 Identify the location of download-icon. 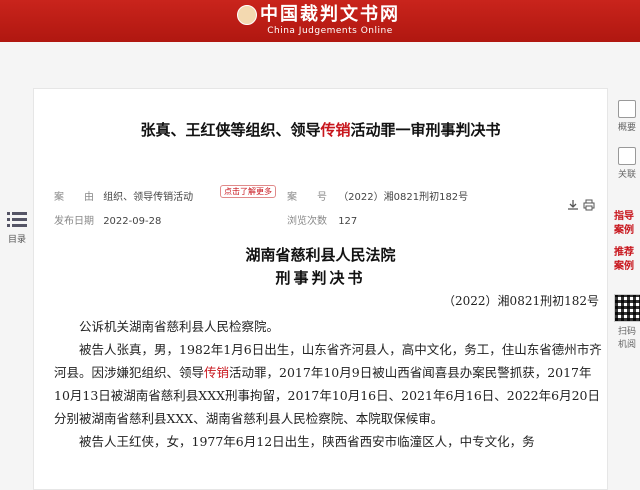
(573, 205).